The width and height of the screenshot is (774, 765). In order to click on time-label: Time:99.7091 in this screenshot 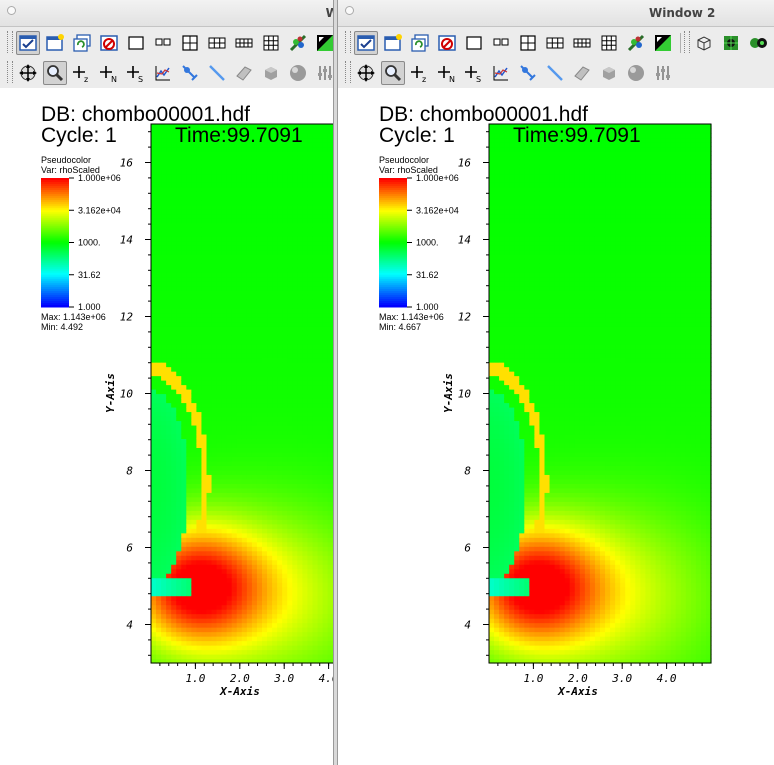, I will do `click(577, 135)`.